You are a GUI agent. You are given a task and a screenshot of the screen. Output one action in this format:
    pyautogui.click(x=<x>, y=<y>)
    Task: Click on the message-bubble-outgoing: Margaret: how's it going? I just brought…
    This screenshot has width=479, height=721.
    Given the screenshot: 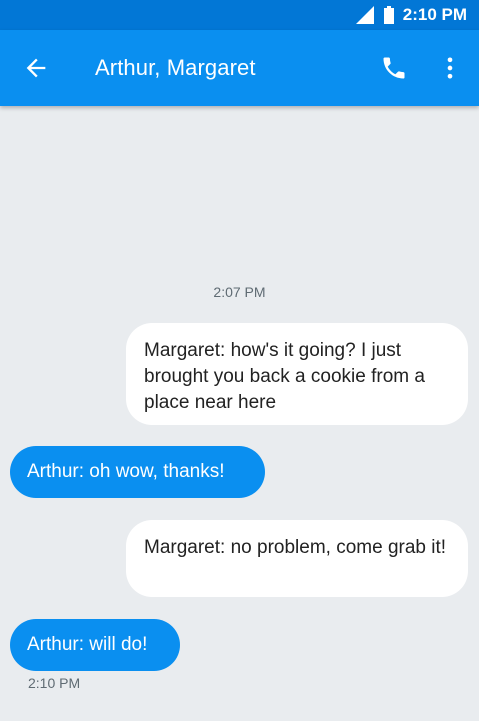 What is the action you would take?
    pyautogui.click(x=297, y=374)
    